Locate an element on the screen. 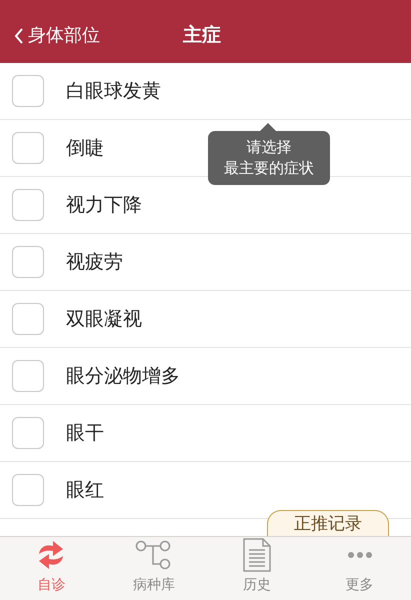  nav-title: 主症 is located at coordinates (202, 35).